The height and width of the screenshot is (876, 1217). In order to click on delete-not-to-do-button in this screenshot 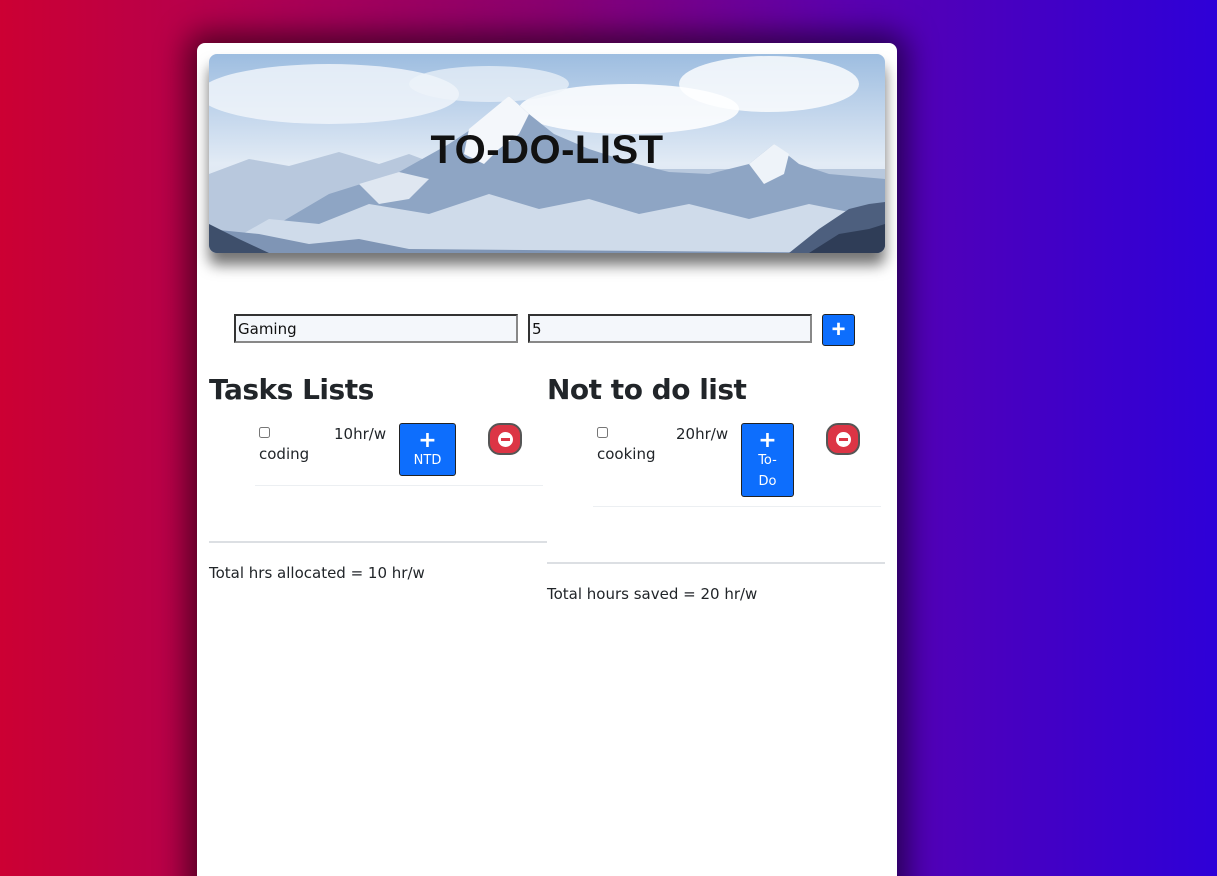, I will do `click(843, 439)`.